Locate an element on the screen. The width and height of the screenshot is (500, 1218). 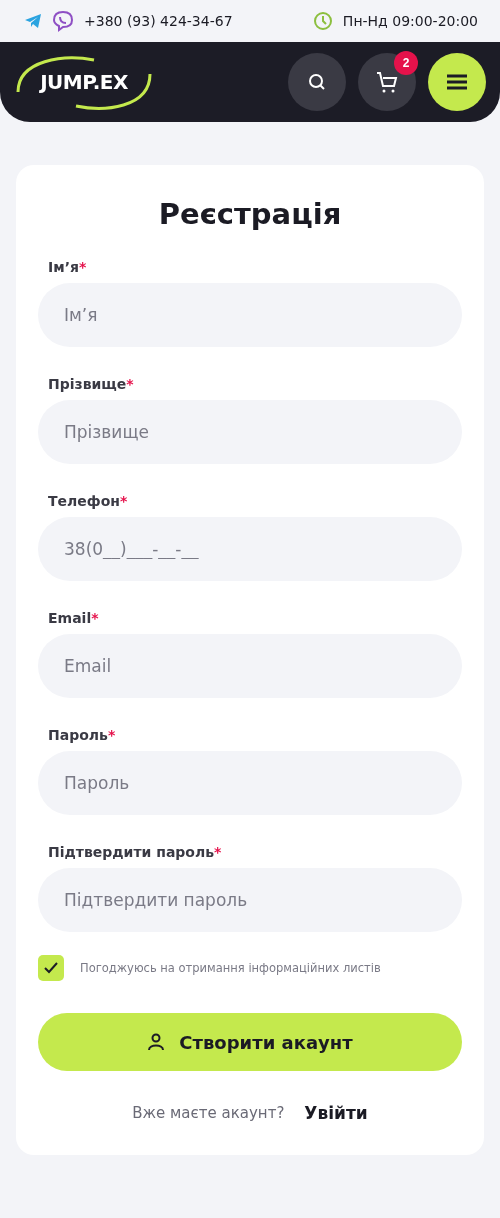
newsletter-label: Погоджуюсь на отримання інформаційних листів is located at coordinates (230, 968).